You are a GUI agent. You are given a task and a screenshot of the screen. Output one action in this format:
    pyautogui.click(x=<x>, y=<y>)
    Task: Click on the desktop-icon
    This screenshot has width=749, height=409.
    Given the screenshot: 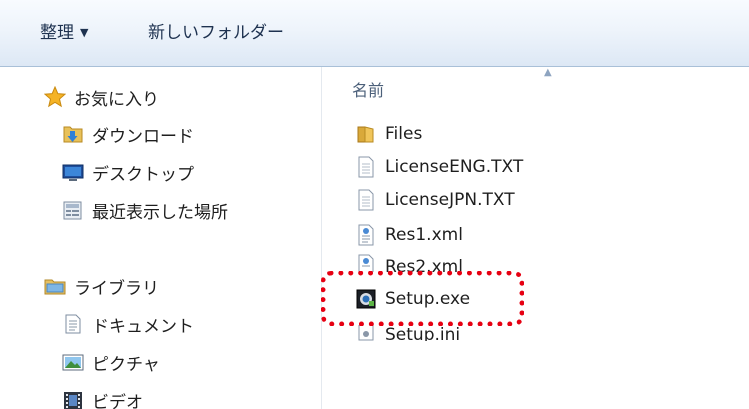 What is the action you would take?
    pyautogui.click(x=73, y=172)
    